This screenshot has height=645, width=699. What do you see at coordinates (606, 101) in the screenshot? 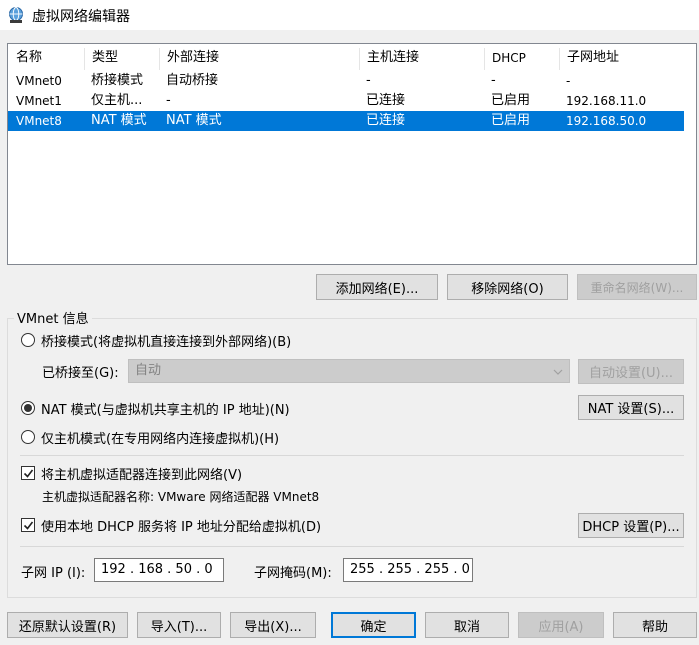
I see `cell-subnet: 192.168.11.0` at bounding box center [606, 101].